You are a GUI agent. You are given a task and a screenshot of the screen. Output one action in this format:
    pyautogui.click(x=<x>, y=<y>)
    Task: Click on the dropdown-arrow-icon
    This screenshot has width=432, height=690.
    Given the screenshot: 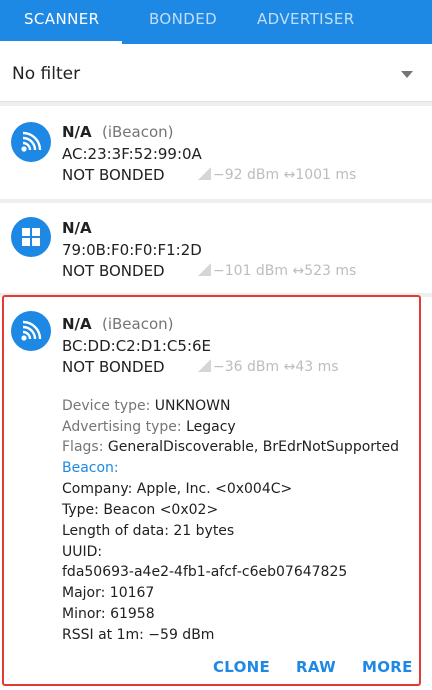 What is the action you would take?
    pyautogui.click(x=407, y=74)
    